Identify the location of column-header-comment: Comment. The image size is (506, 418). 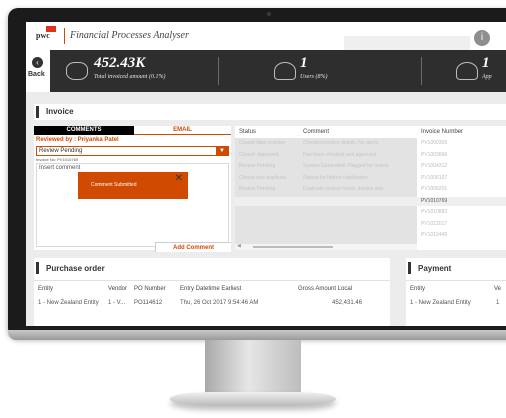
(316, 132).